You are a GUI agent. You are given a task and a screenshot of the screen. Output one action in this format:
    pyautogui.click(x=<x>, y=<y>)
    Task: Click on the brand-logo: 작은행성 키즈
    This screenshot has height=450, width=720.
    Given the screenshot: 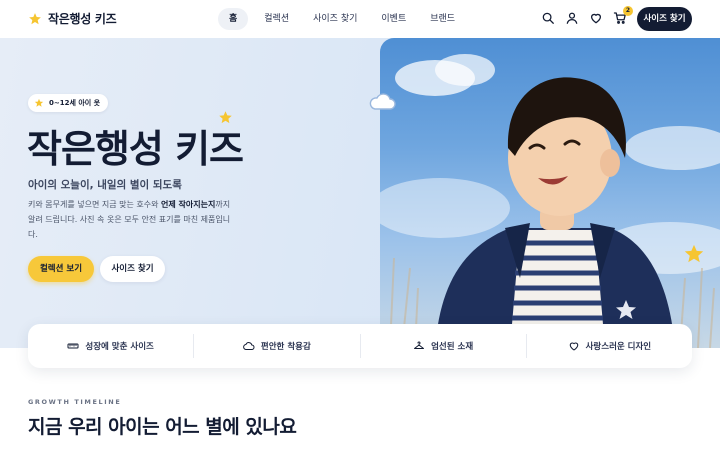 What is the action you would take?
    pyautogui.click(x=72, y=18)
    